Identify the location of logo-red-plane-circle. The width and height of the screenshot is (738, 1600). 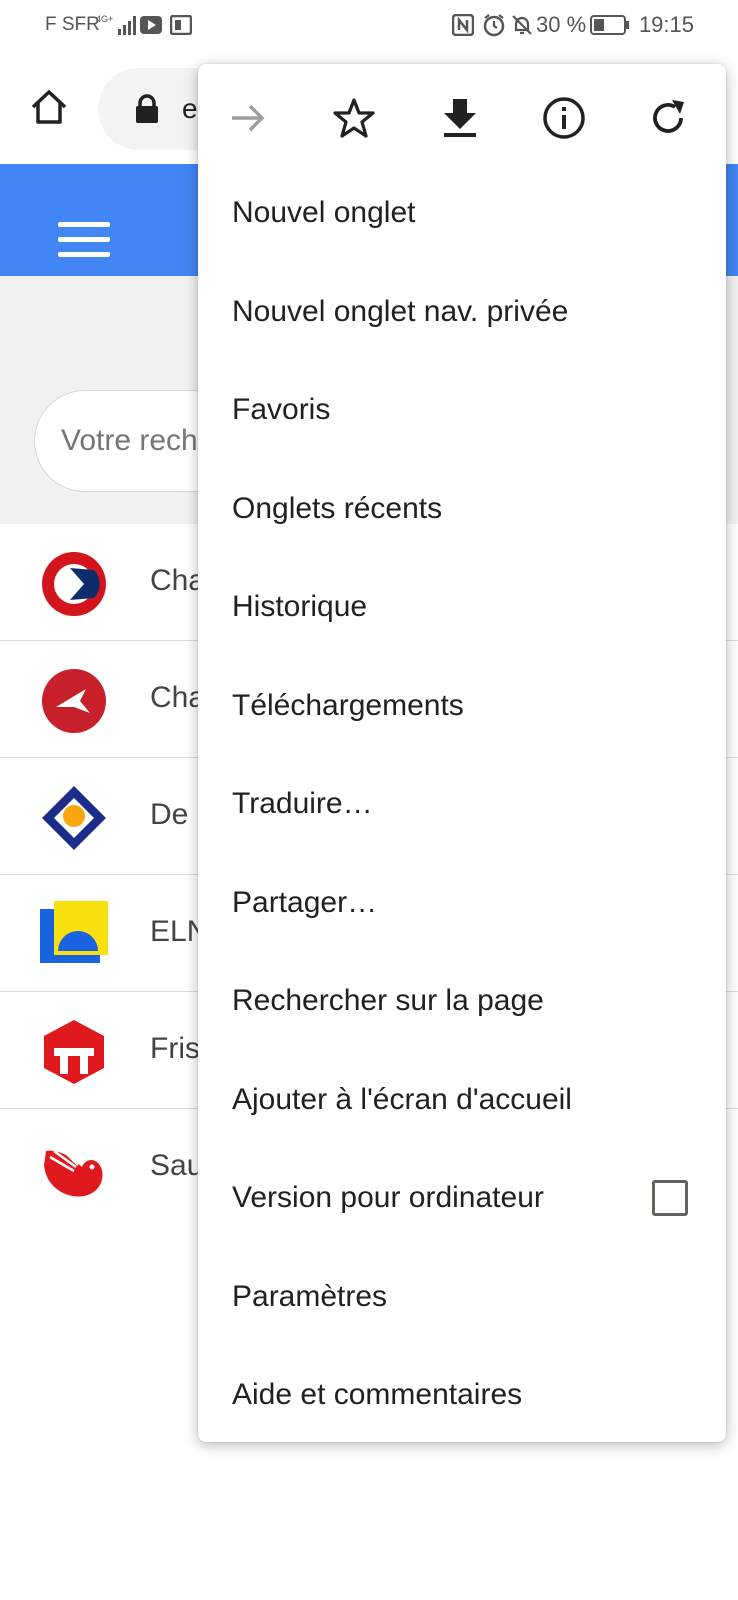
(74, 701).